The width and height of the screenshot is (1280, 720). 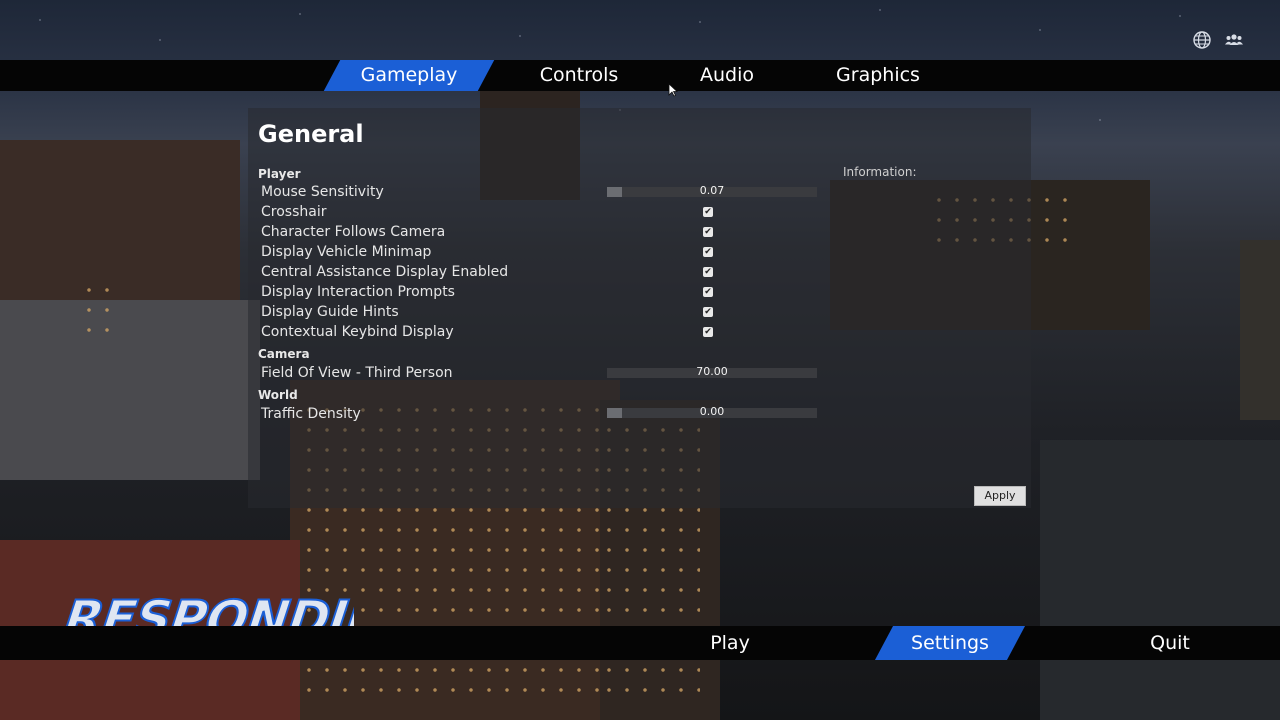 I want to click on tab-label: Controls, so click(x=579, y=75).